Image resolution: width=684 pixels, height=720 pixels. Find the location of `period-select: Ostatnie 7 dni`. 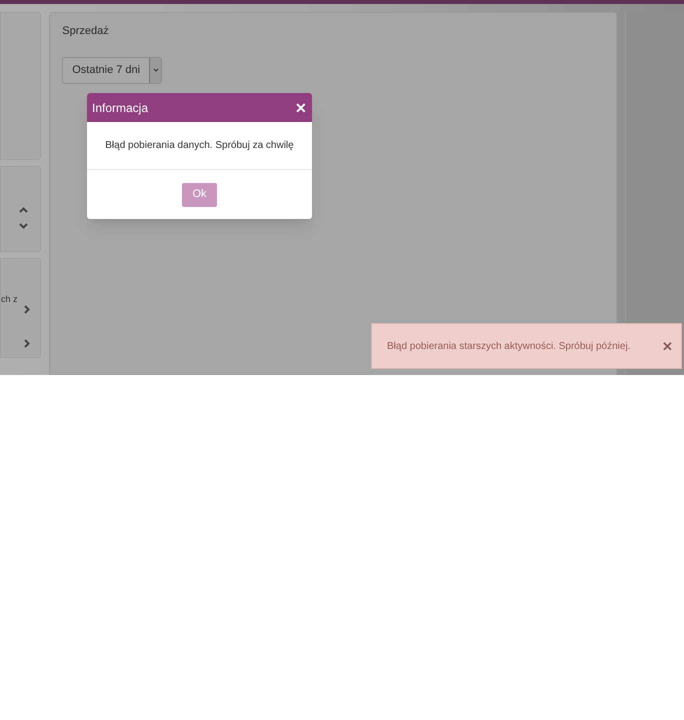

period-select: Ostatnie 7 dni is located at coordinates (112, 70).